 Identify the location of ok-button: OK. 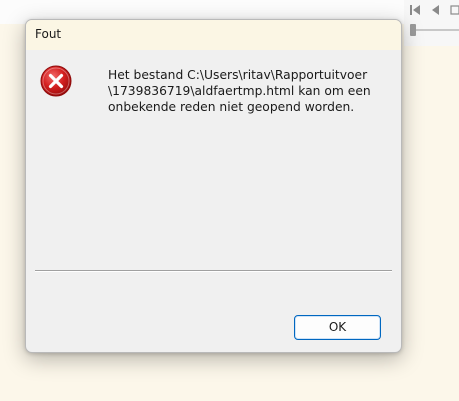
(337, 327).